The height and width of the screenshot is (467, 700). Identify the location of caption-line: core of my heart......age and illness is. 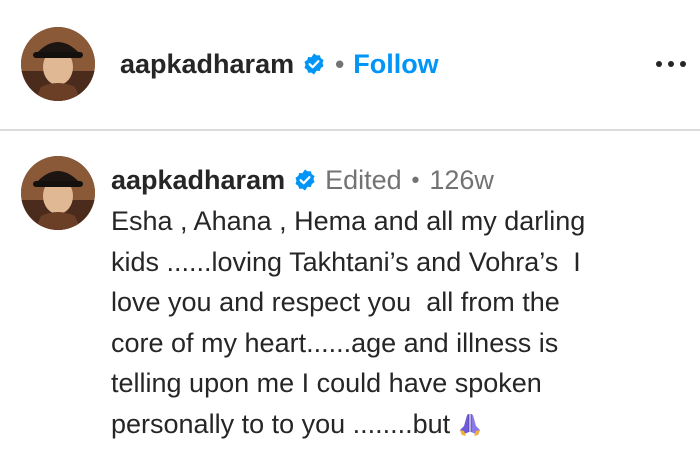
(335, 342).